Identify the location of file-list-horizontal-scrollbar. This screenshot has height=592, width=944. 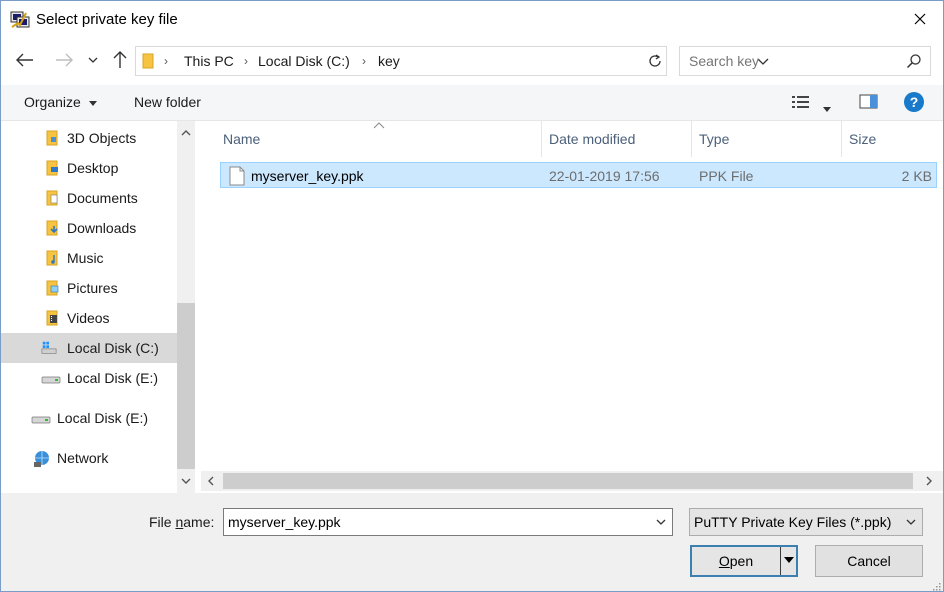
(572, 481).